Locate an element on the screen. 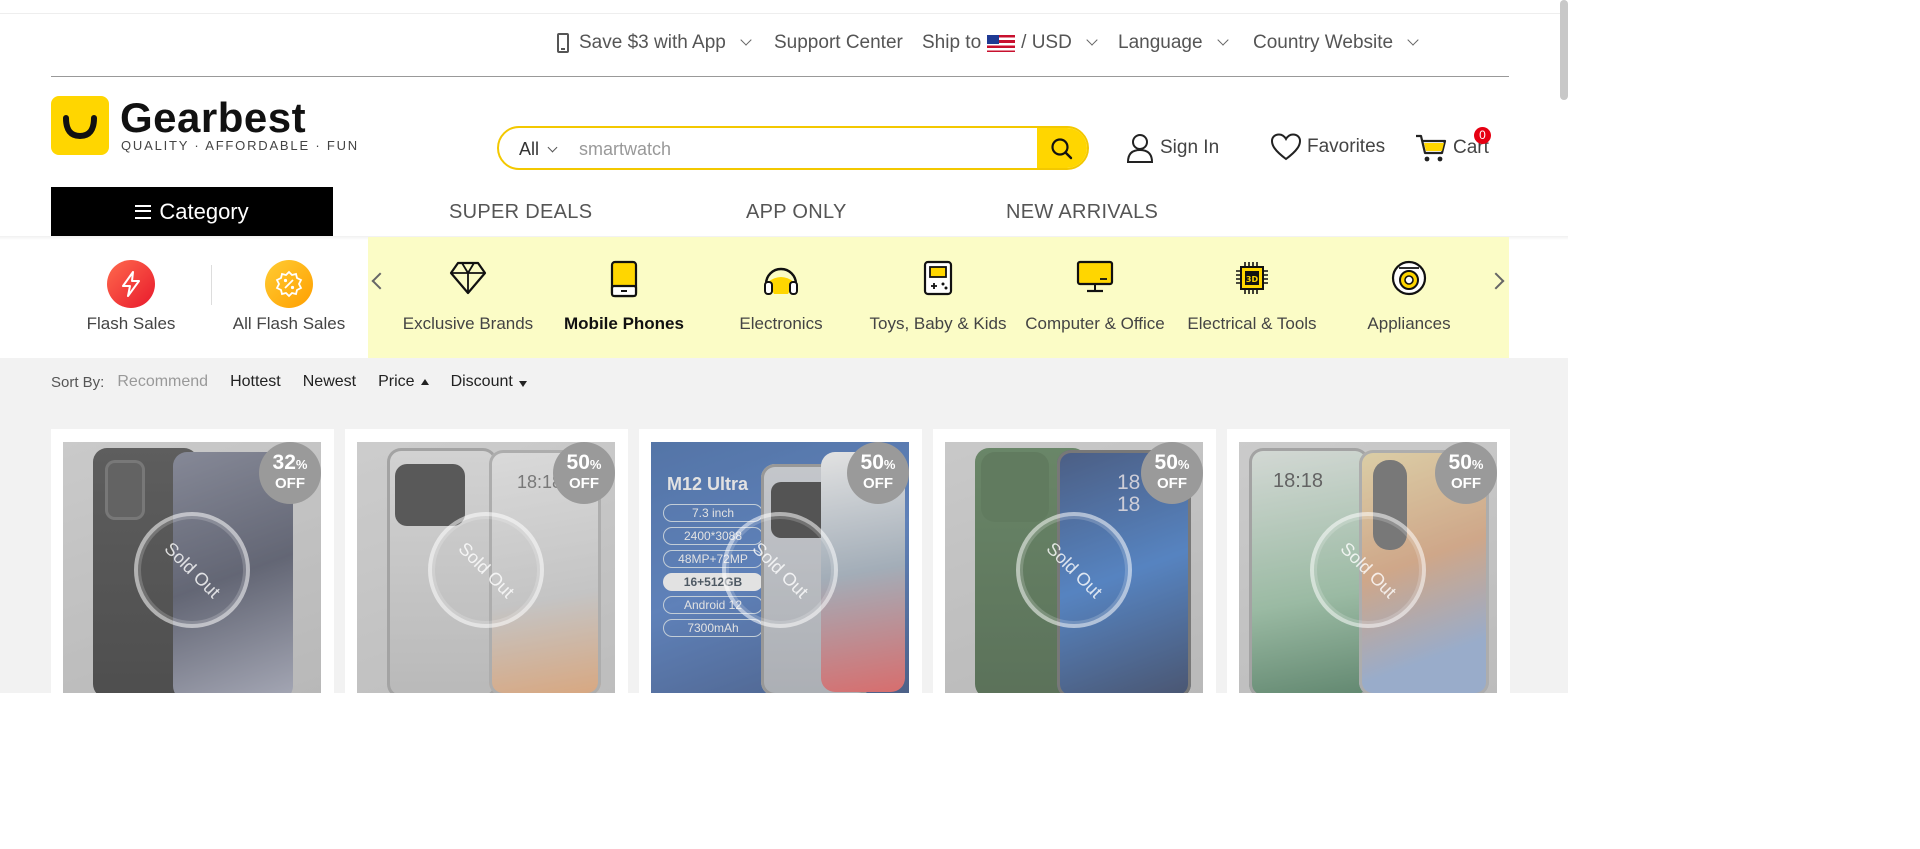 This screenshot has width=1920, height=849. brand-name: Gearbest is located at coordinates (213, 117).